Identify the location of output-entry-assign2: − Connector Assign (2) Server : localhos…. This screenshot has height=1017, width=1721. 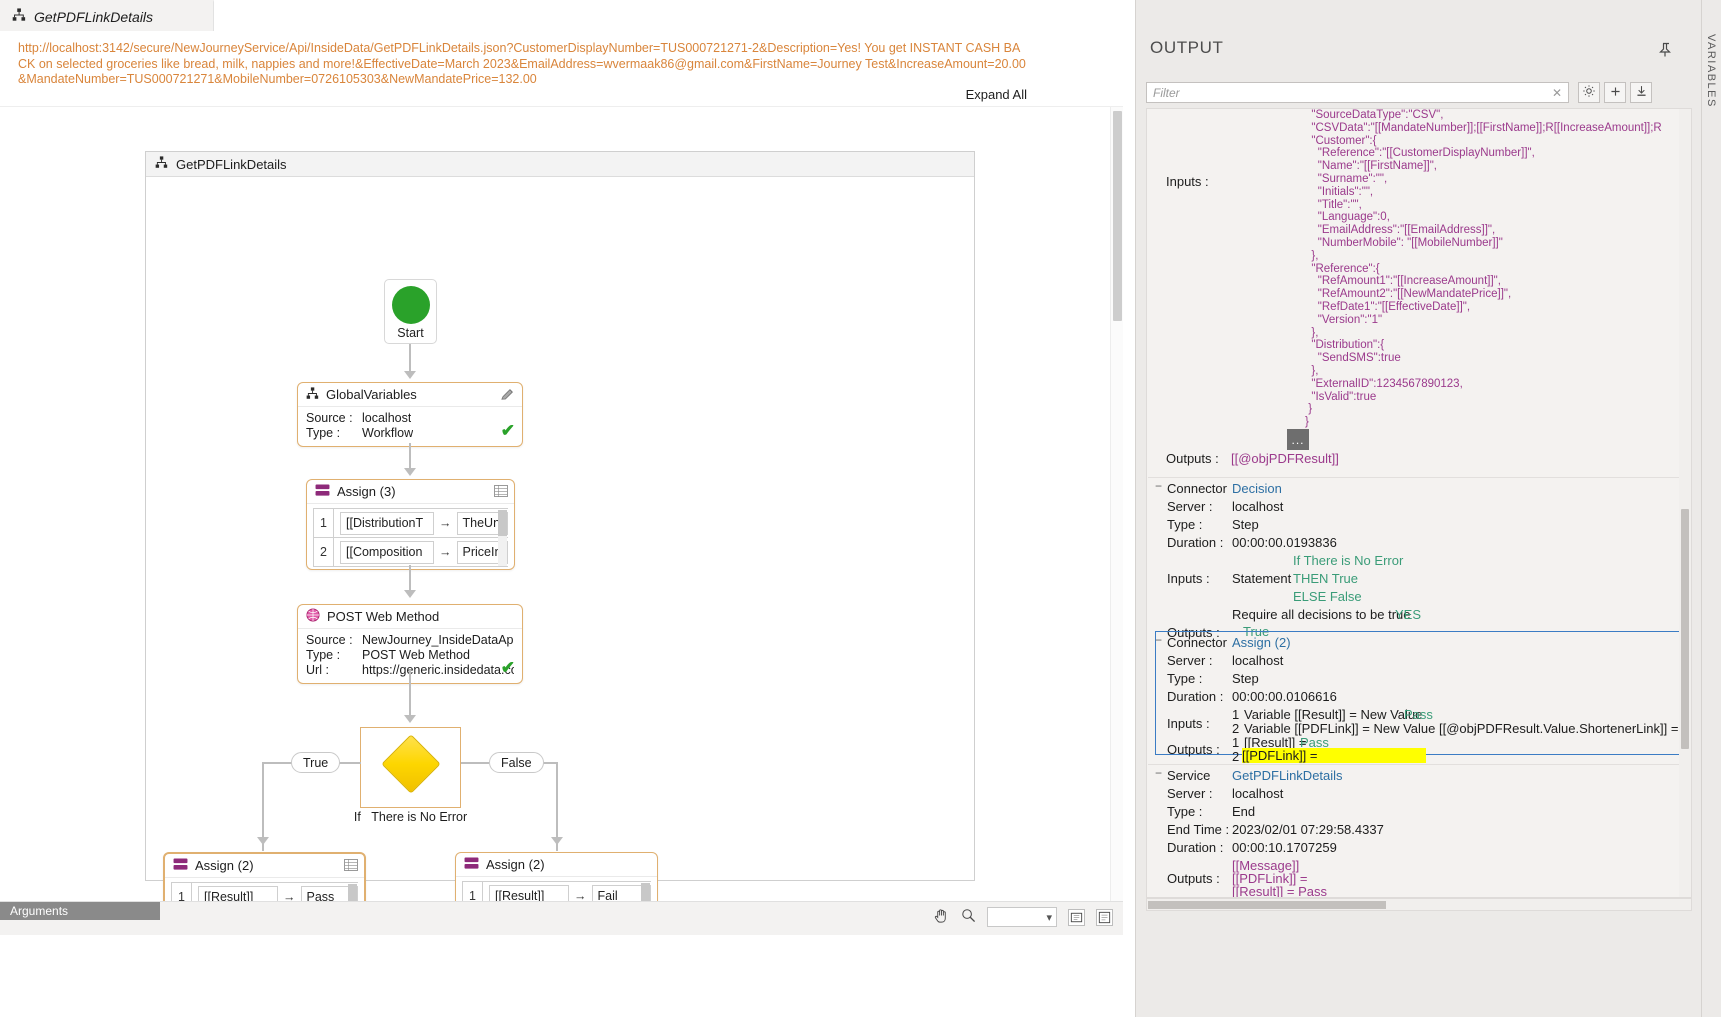
(1414, 697).